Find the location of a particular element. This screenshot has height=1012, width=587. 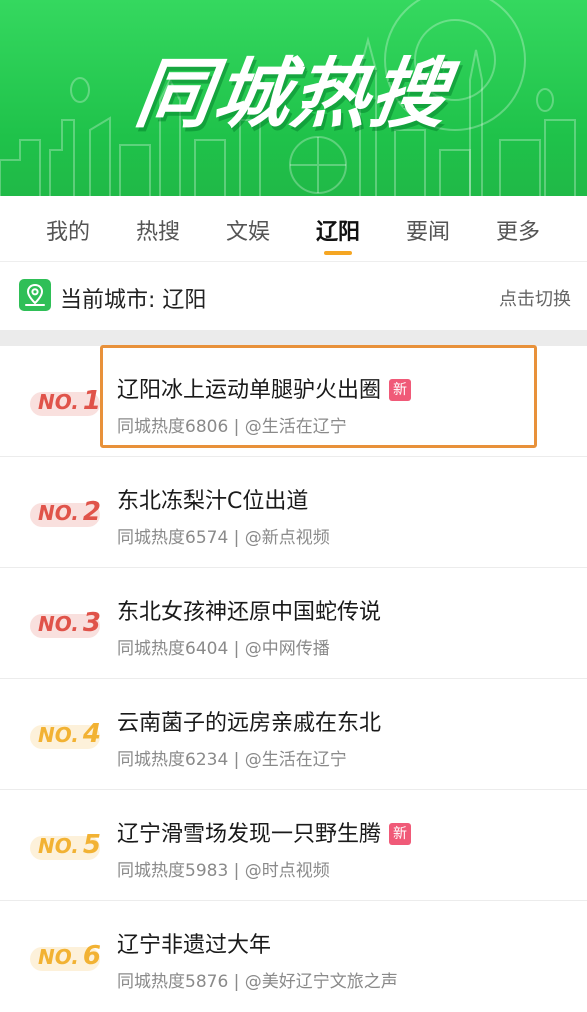

rank-label: NO. 5 is located at coordinates (69, 845).